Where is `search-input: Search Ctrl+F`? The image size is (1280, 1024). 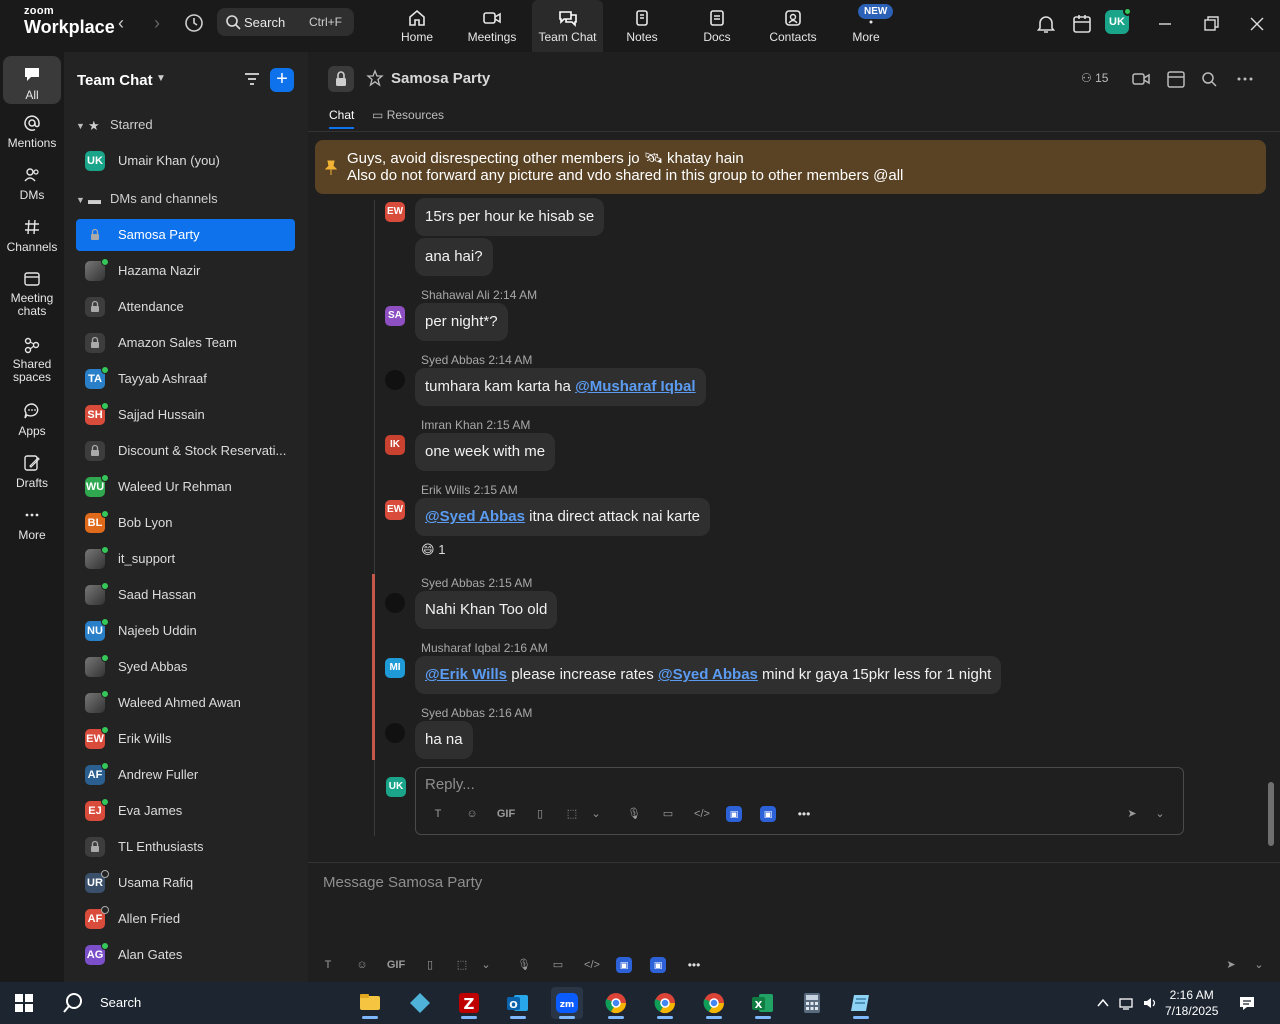 search-input: Search Ctrl+F is located at coordinates (285, 22).